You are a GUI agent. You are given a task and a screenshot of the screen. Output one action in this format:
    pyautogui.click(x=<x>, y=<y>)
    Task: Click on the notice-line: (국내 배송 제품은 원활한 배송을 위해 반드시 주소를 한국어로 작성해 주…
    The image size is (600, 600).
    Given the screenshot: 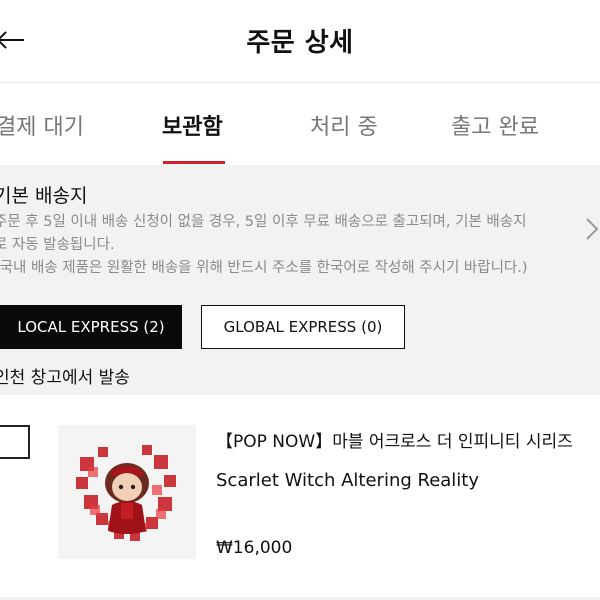 What is the action you would take?
    pyautogui.click(x=264, y=268)
    